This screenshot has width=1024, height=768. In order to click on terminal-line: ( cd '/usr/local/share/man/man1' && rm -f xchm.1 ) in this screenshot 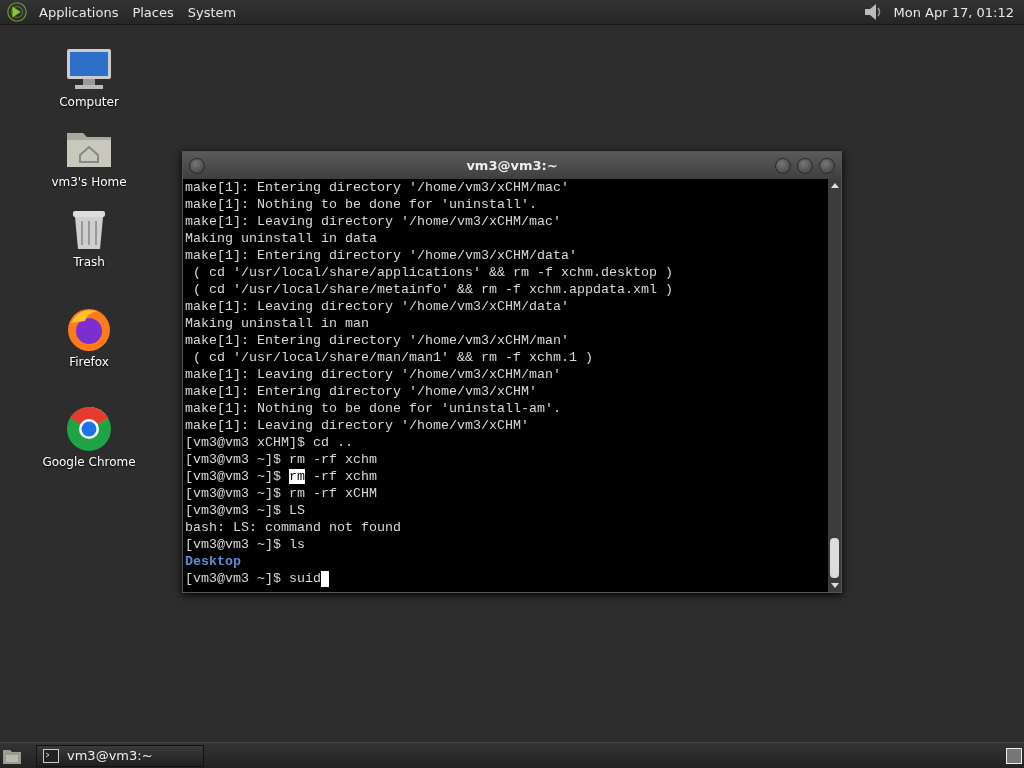, I will do `click(392, 357)`.